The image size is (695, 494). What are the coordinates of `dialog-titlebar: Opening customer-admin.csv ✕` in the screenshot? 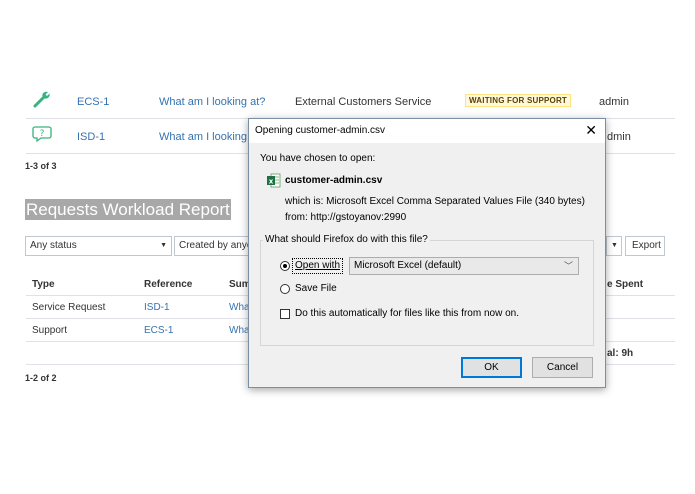 It's located at (427, 131).